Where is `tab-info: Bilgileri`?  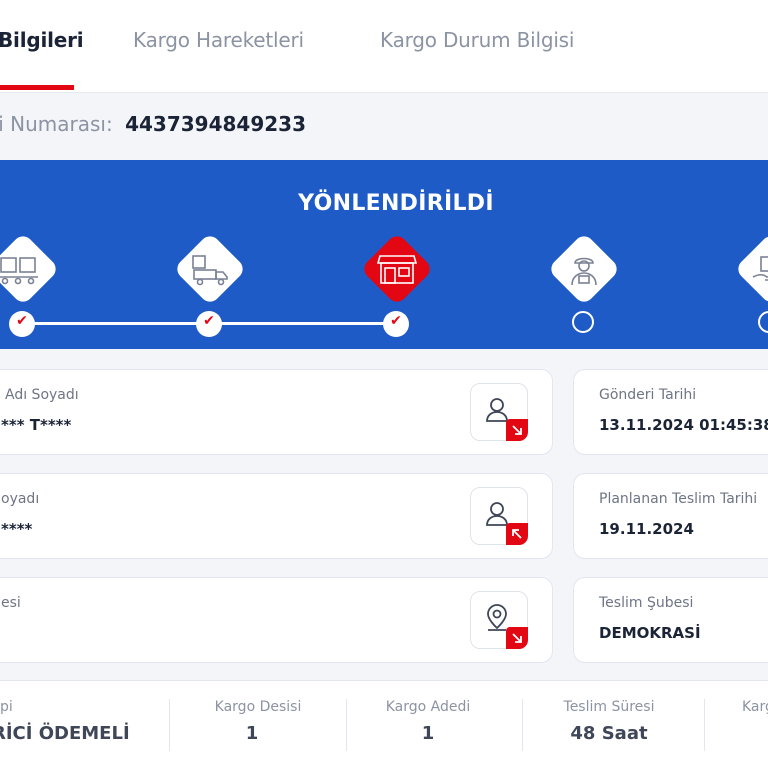
tab-info: Bilgileri is located at coordinates (42, 40).